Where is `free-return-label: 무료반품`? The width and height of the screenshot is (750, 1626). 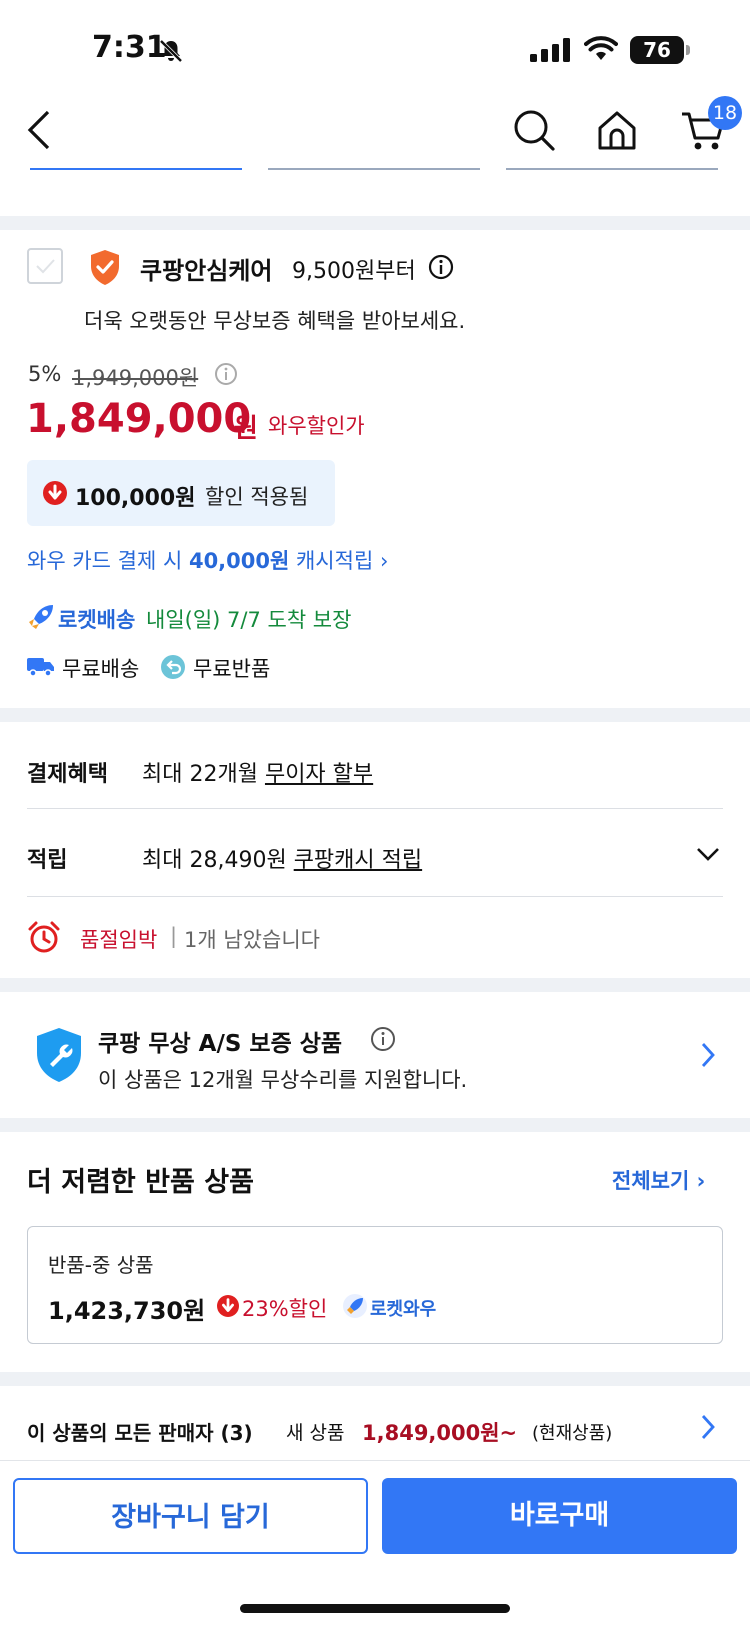
free-return-label: 무료반품 is located at coordinates (232, 669).